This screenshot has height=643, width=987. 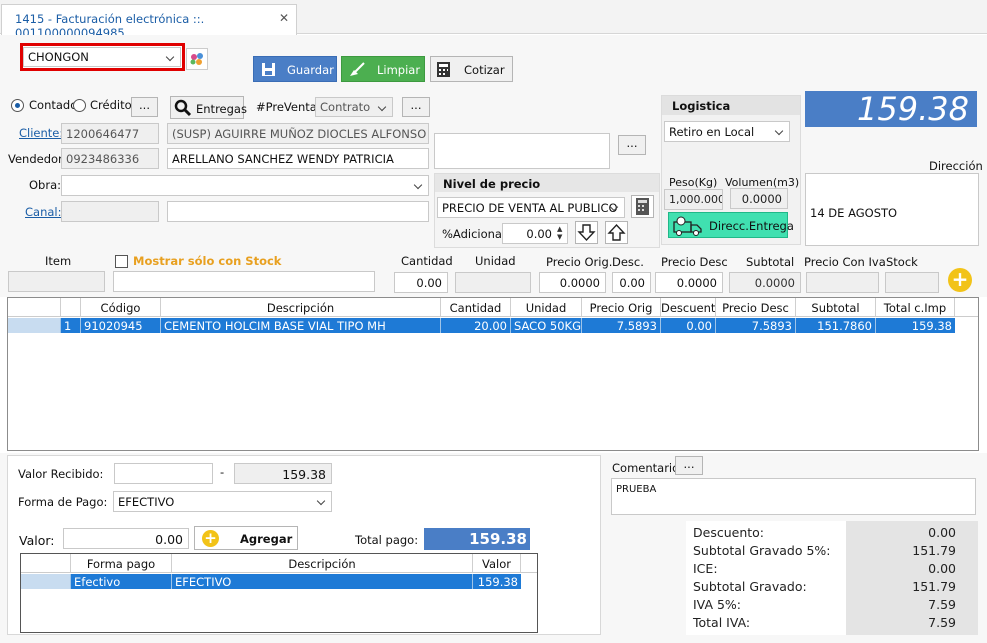 What do you see at coordinates (321, 581) in the screenshot?
I see `cell-descripcion: EFECTIVO` at bounding box center [321, 581].